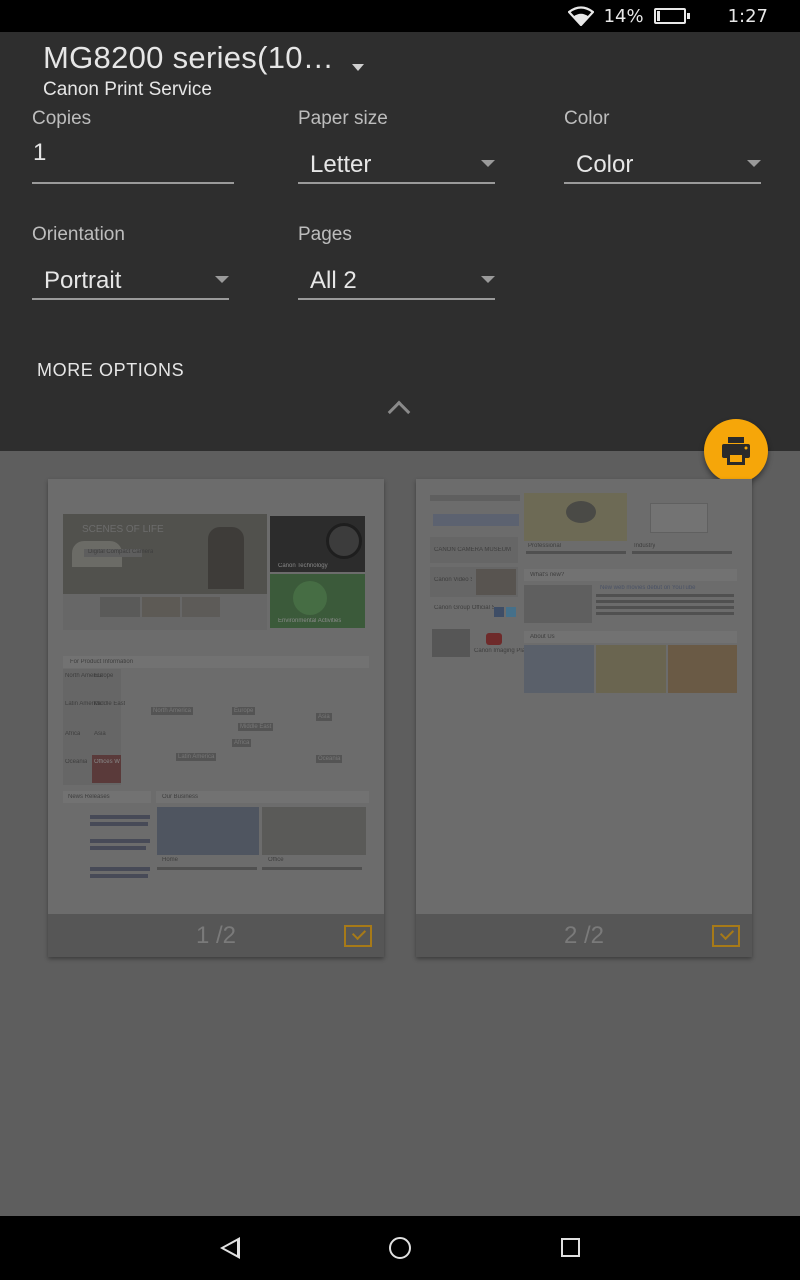  What do you see at coordinates (570, 1247) in the screenshot?
I see `recents-icon` at bounding box center [570, 1247].